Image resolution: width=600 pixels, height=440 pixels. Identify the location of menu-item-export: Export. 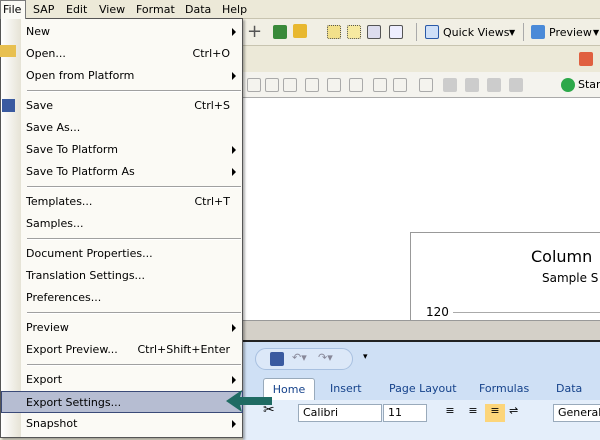
(122, 380).